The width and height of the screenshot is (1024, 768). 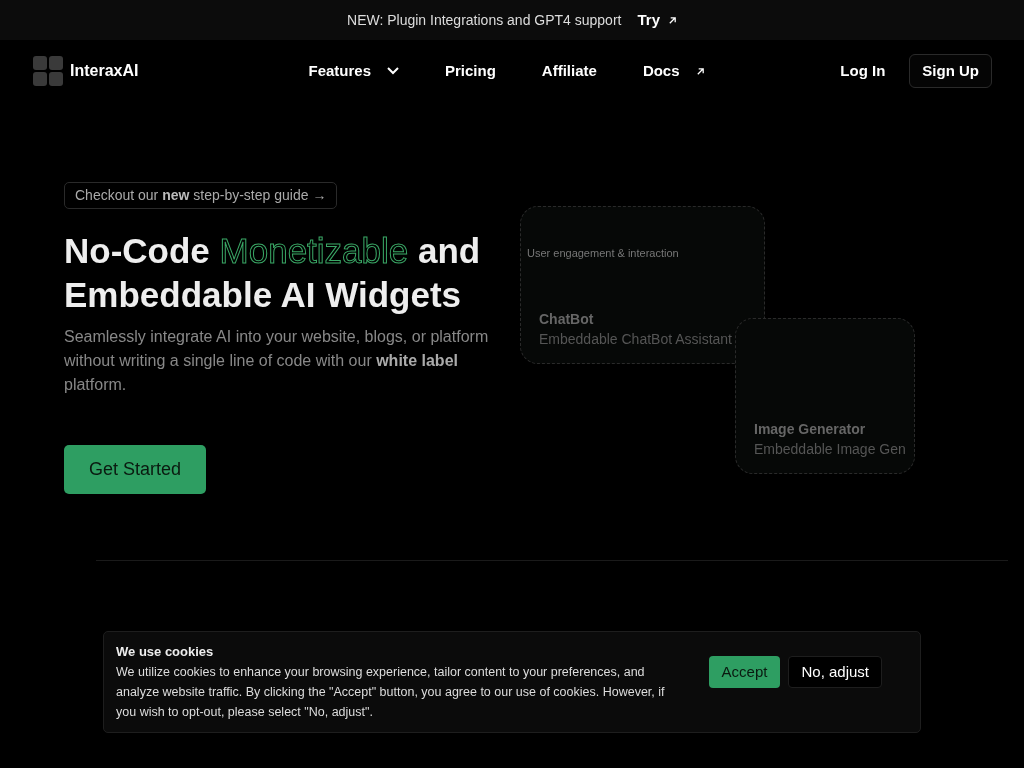 I want to click on guide-link: Checkout our new step-by-step guide →, so click(x=201, y=195).